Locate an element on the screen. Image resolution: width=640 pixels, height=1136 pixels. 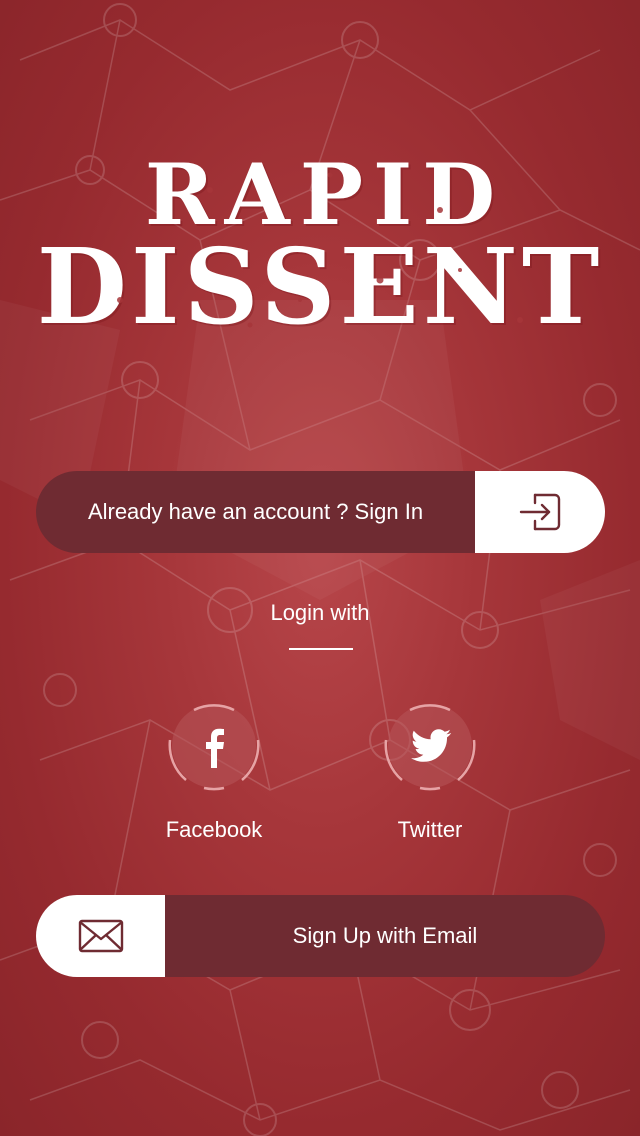
twitter-login-button: Twitter is located at coordinates (430, 775).